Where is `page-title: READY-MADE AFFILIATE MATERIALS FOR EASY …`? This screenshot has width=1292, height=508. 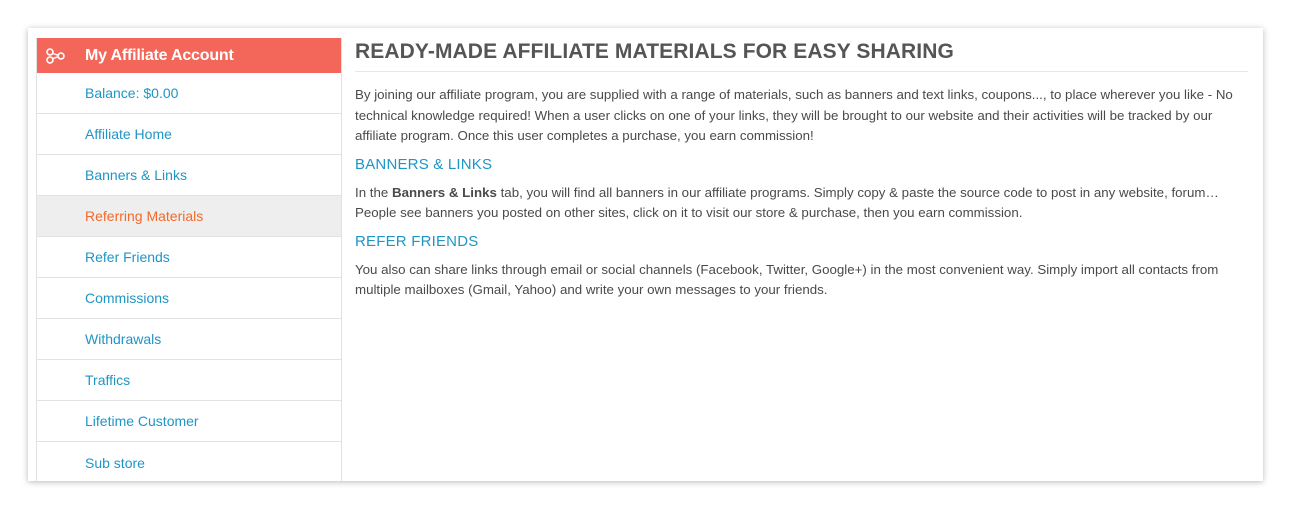
page-title: READY-MADE AFFILIATE MATERIALS FOR EASY … is located at coordinates (801, 55).